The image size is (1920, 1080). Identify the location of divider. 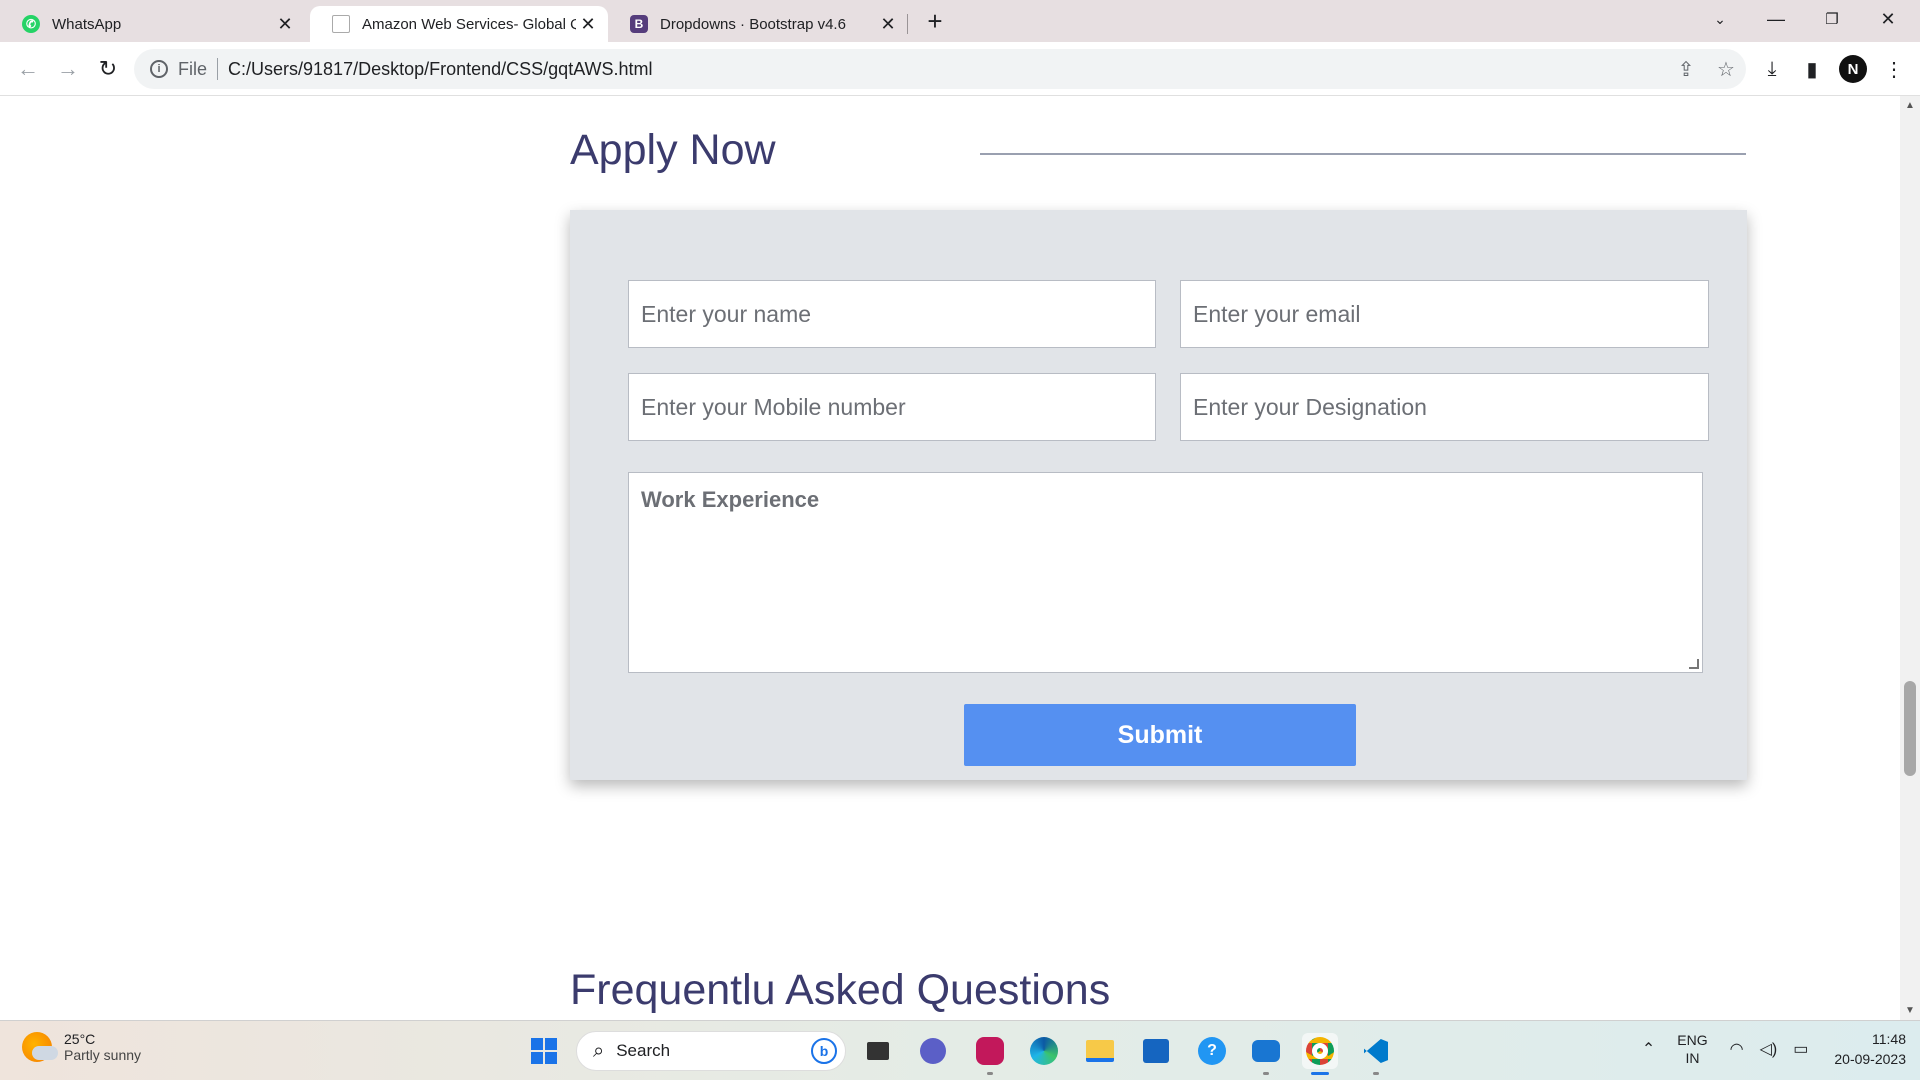
(218, 69).